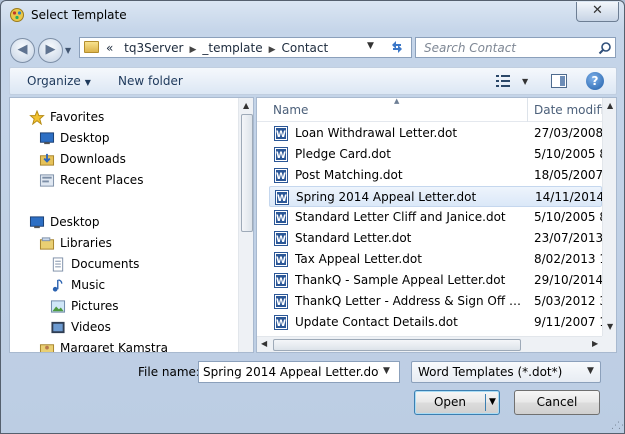 The width and height of the screenshot is (625, 434). Describe the element at coordinates (435, 154) in the screenshot. I see `table-row: W Pledge Card.dot 5/10/2005 8:1` at that location.